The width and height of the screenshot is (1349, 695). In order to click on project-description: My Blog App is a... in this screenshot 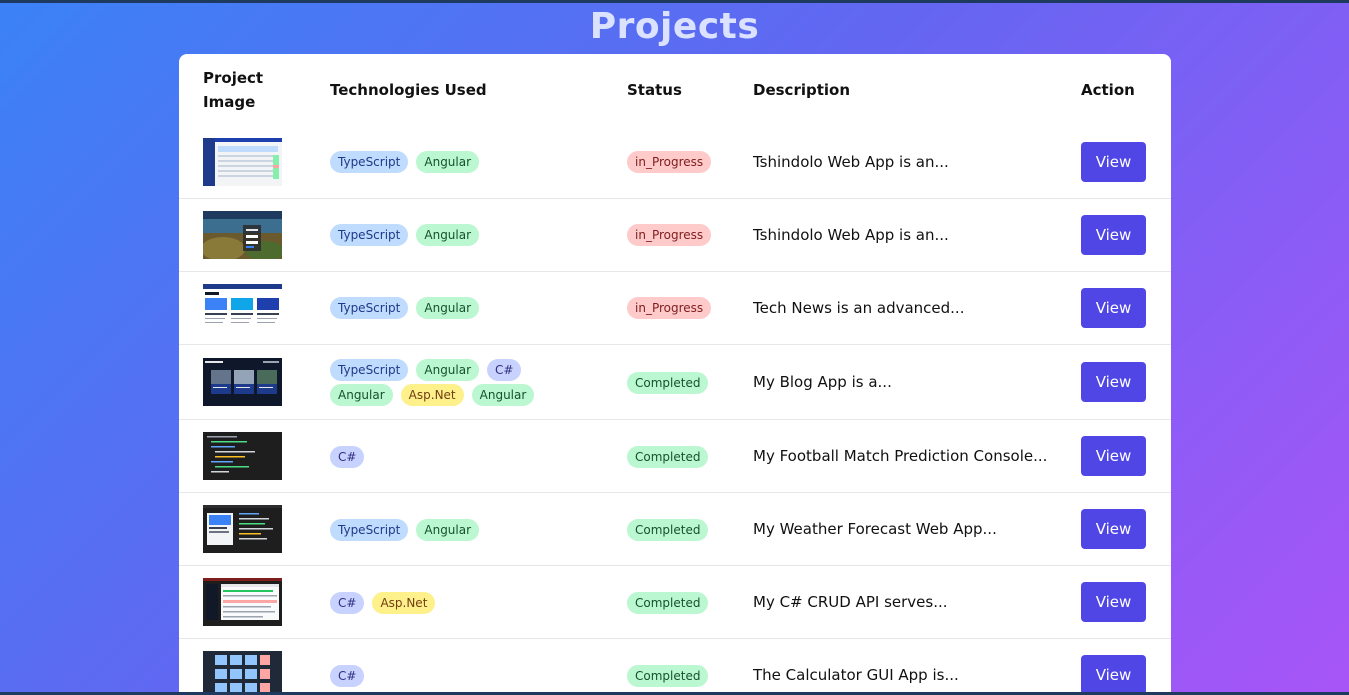, I will do `click(822, 382)`.